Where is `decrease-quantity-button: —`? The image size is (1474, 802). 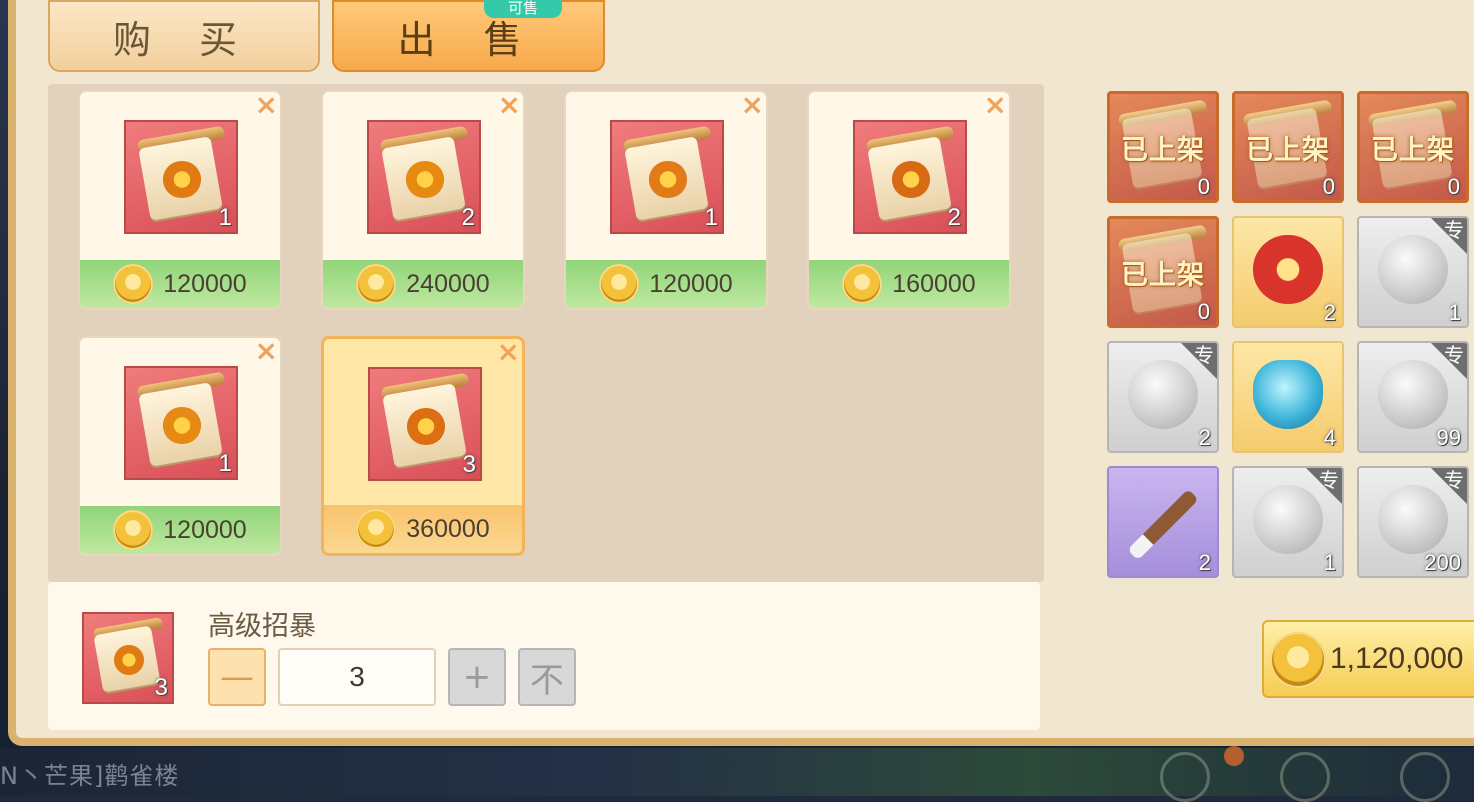
decrease-quantity-button: — is located at coordinates (237, 677).